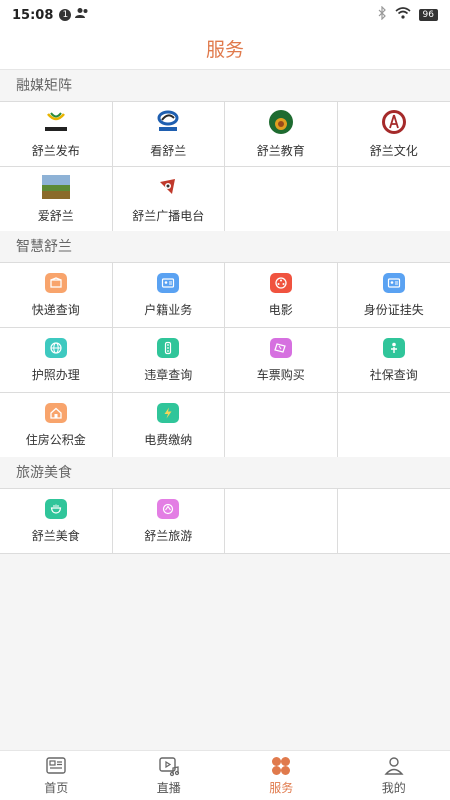 This screenshot has height=800, width=450. I want to click on service-shulan-radio: 舒兰广播电台, so click(168, 199).